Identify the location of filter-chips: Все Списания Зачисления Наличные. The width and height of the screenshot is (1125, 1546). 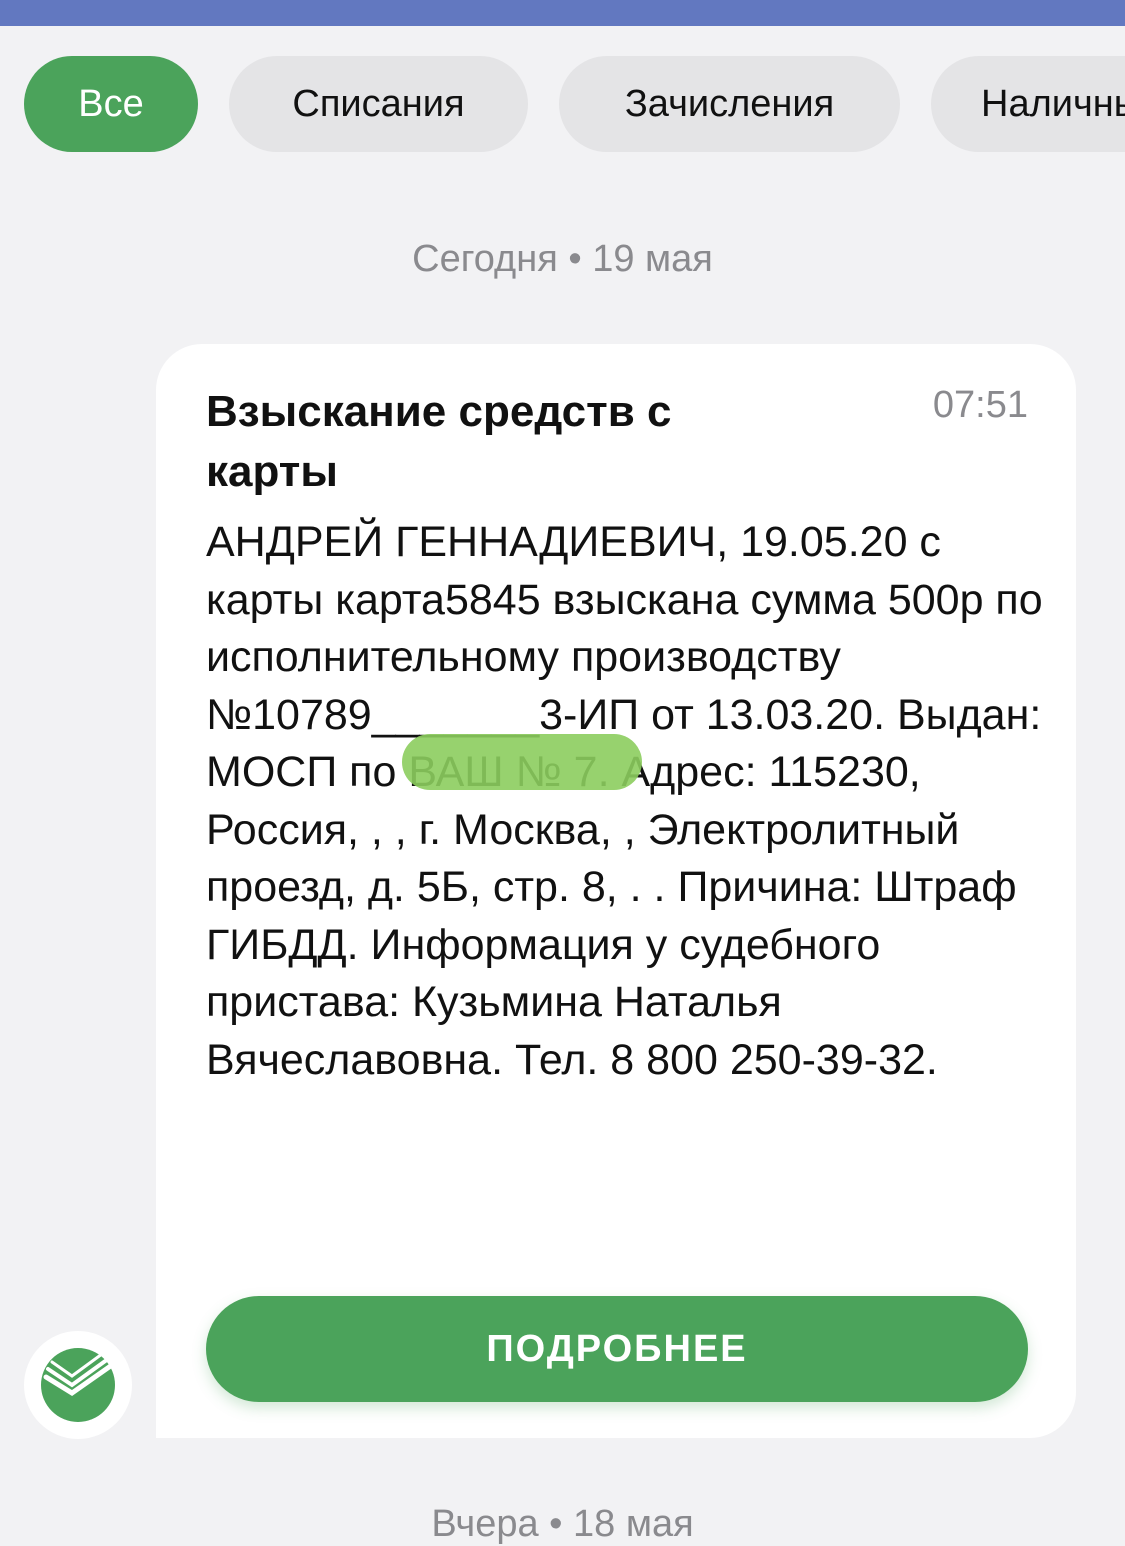
(574, 104).